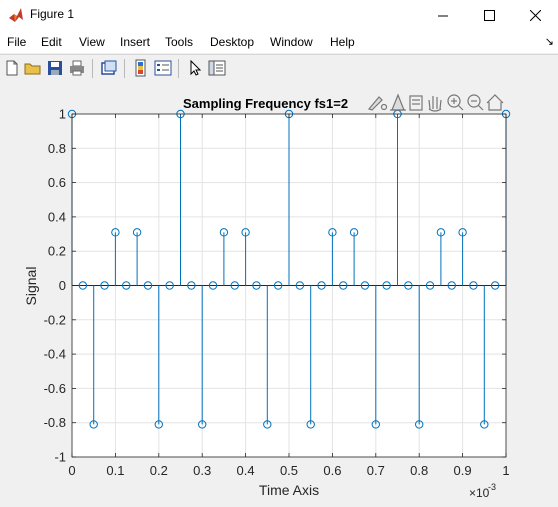 The image size is (558, 507). What do you see at coordinates (291, 42) in the screenshot?
I see `menu-window: Window` at bounding box center [291, 42].